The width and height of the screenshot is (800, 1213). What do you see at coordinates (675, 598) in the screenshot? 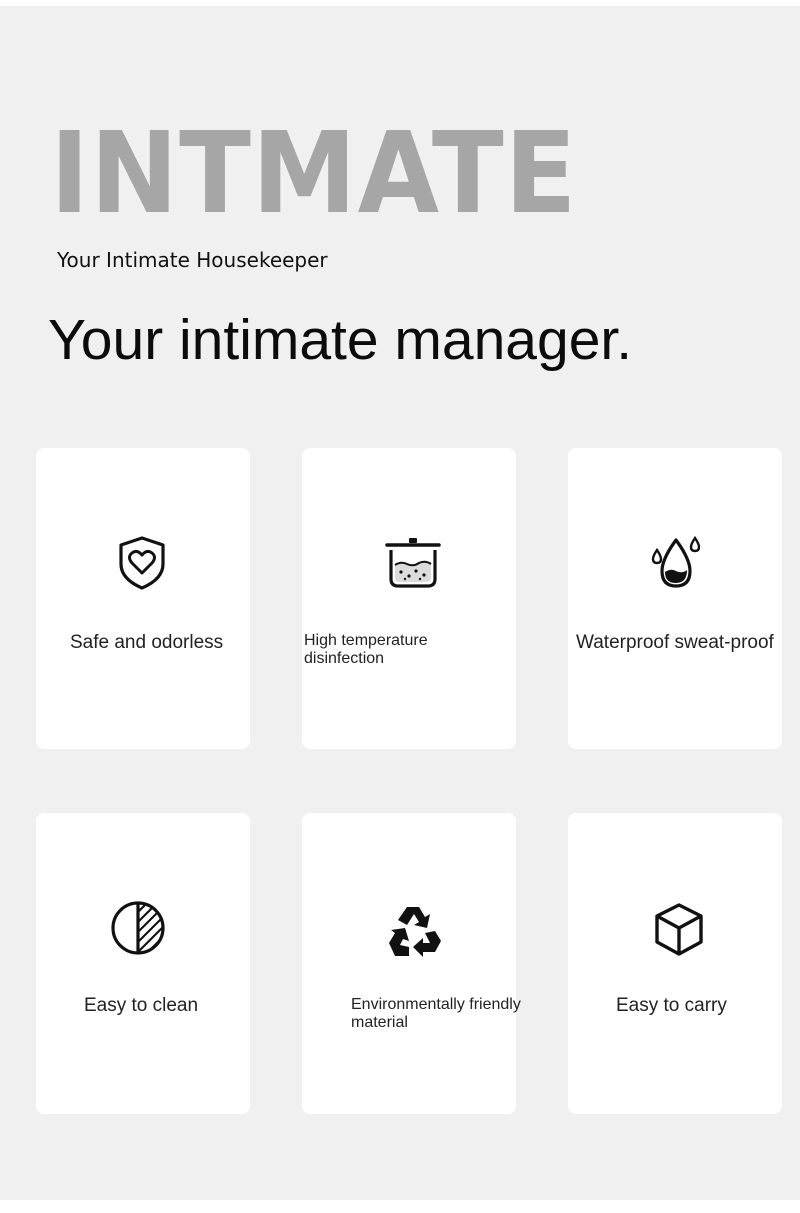
I see `feature-card-waterproof: Waterproof sweat-proof` at bounding box center [675, 598].